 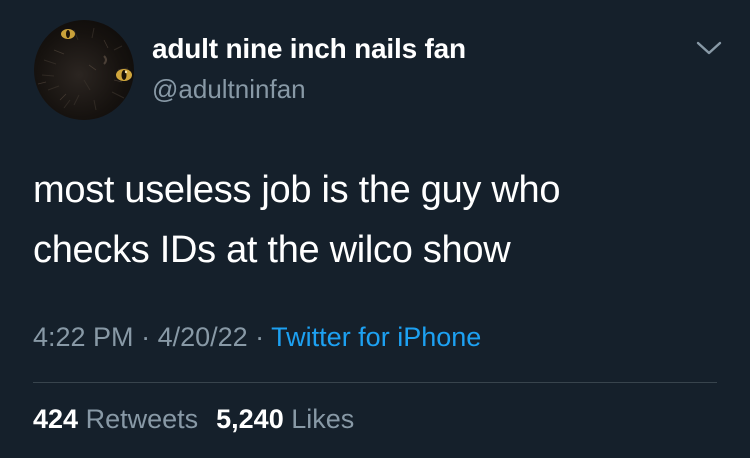 What do you see at coordinates (250, 419) in the screenshot?
I see `likes-count: 5,240` at bounding box center [250, 419].